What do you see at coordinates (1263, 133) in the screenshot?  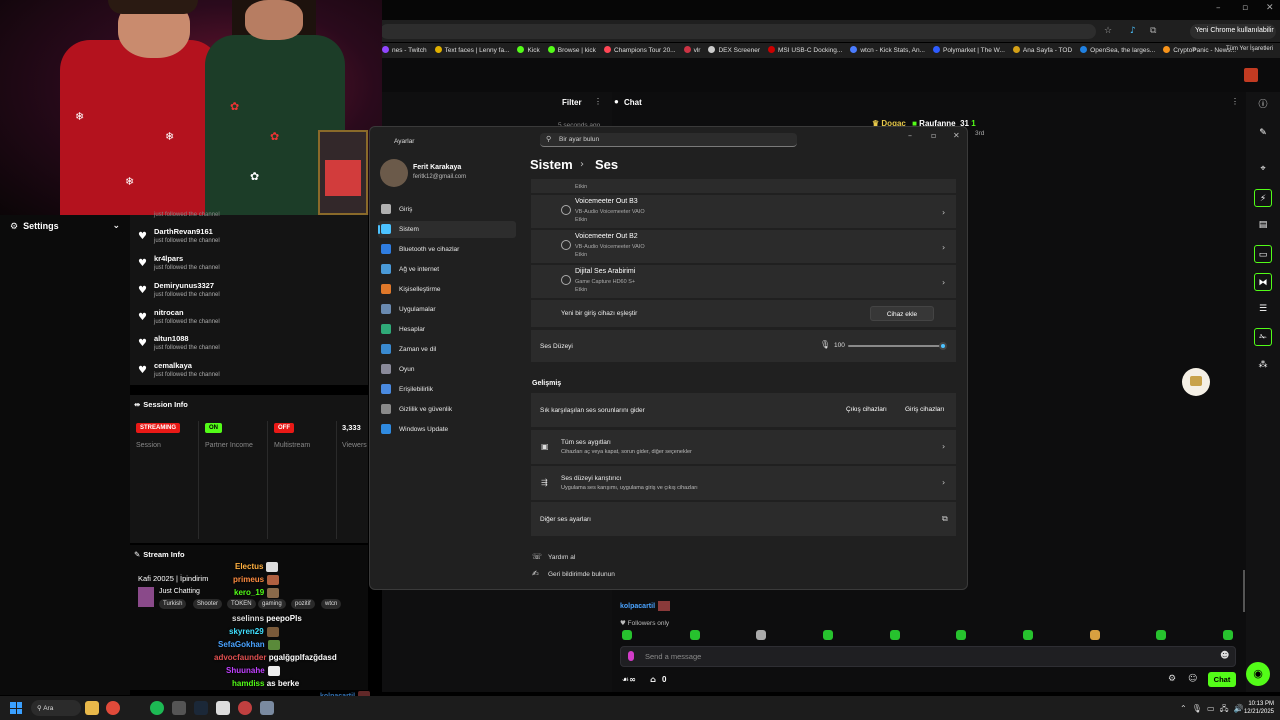 I see `pencil-icon: ✎` at bounding box center [1263, 133].